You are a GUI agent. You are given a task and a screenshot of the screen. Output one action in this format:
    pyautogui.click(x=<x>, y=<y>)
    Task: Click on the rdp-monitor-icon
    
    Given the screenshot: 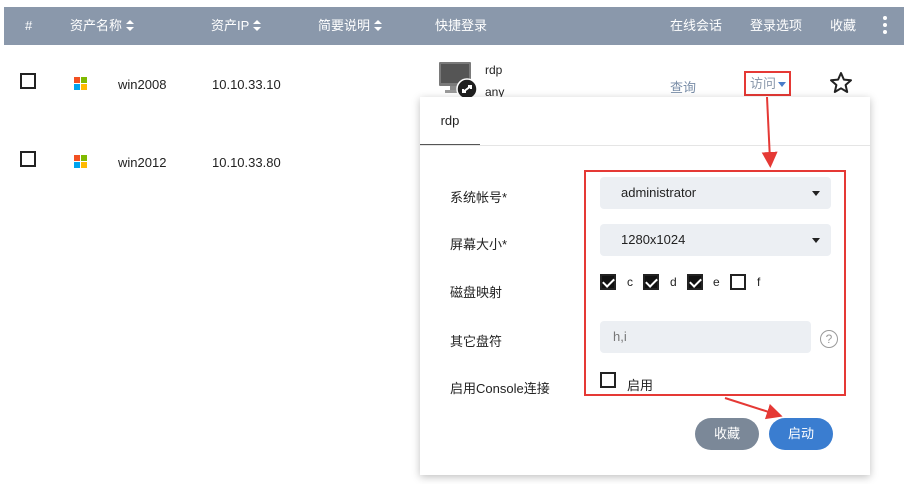 What is the action you would take?
    pyautogui.click(x=458, y=81)
    